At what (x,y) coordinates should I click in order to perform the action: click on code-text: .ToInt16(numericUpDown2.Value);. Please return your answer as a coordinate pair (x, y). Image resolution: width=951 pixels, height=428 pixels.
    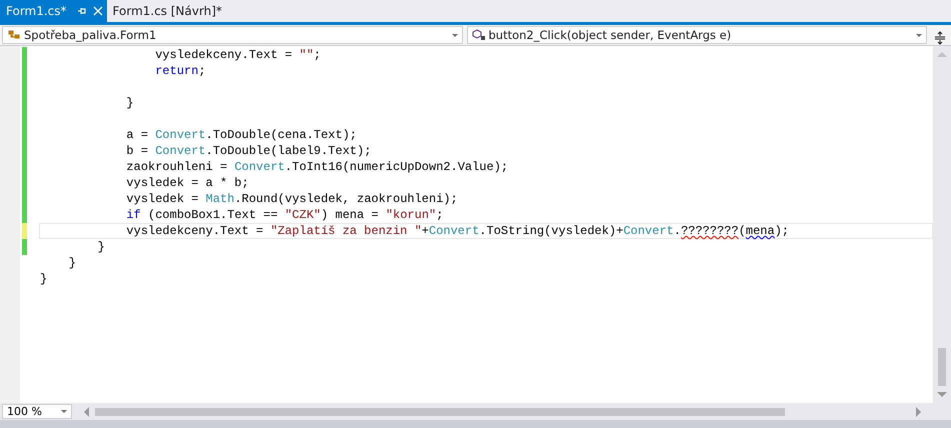
    Looking at the image, I should click on (396, 167).